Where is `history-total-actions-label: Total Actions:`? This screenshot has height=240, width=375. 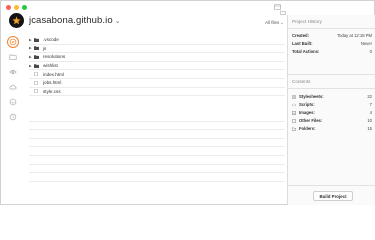 history-total-actions-label: Total Actions: is located at coordinates (306, 51).